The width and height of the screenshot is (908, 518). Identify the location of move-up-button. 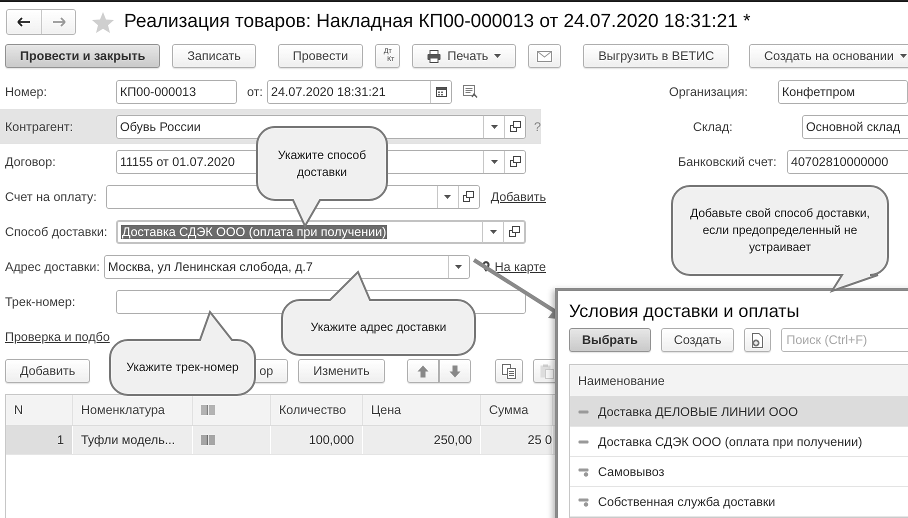
(422, 371).